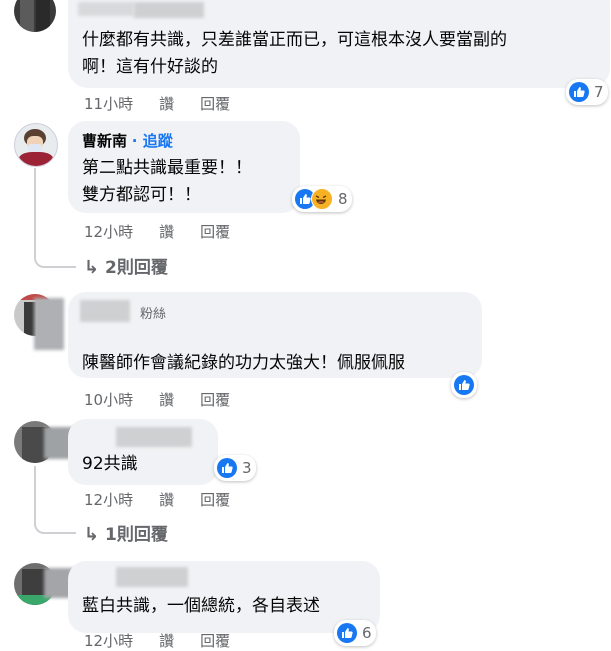 Image resolution: width=611 pixels, height=651 pixels. I want to click on commenter-name: 曹新南, so click(104, 141).